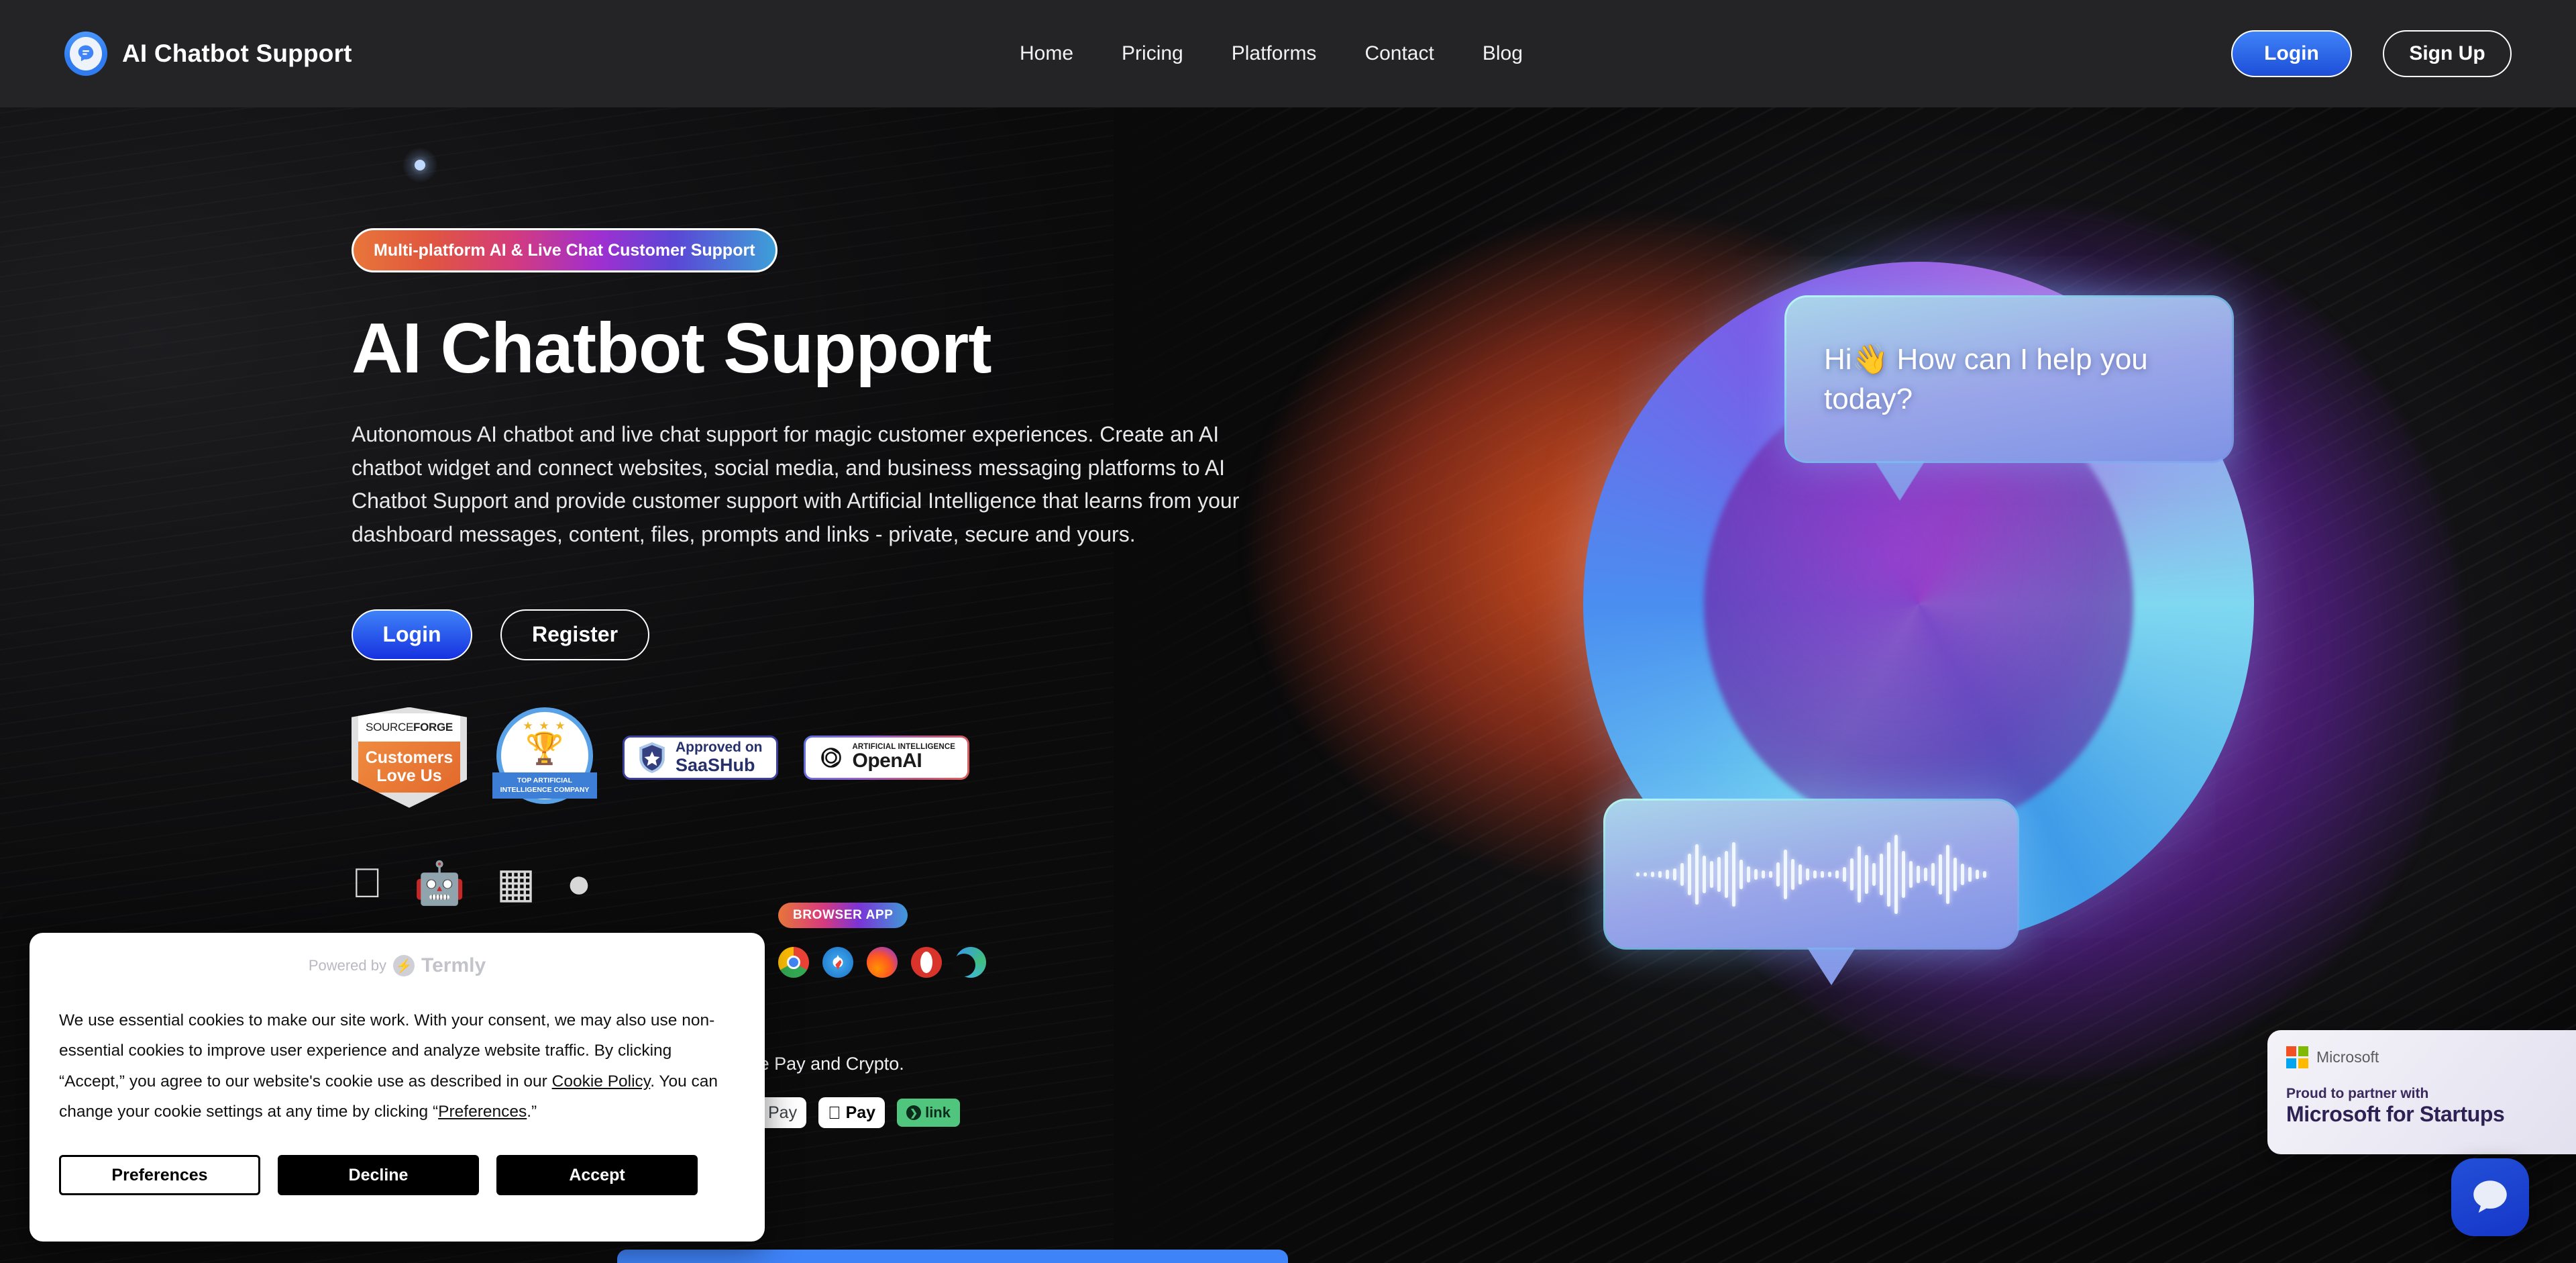  I want to click on apple-pay-label: Pay, so click(854, 1113).